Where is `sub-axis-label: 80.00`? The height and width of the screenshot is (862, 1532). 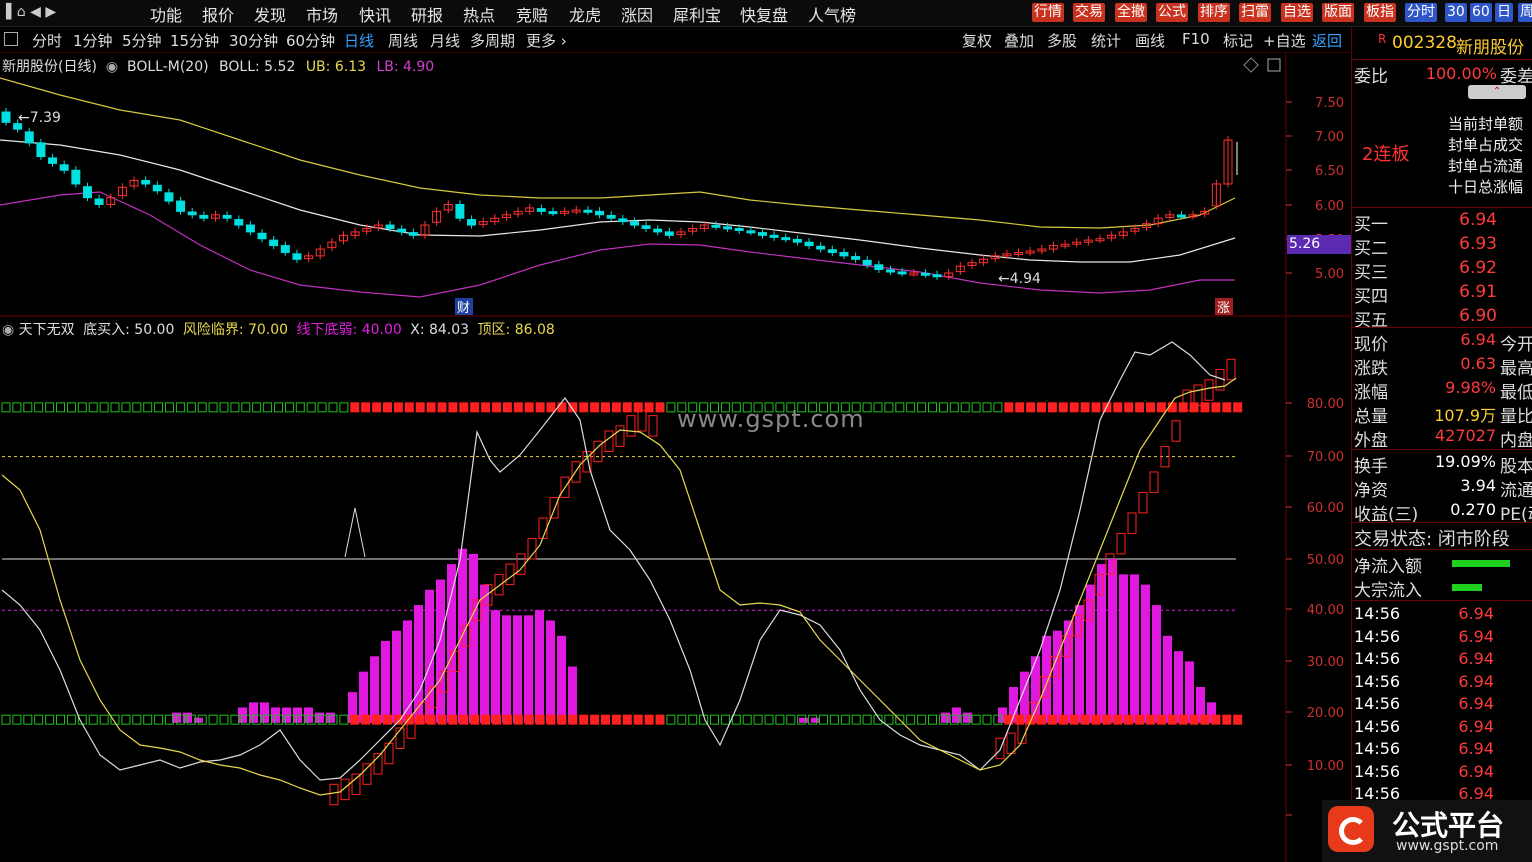 sub-axis-label: 80.00 is located at coordinates (1325, 404).